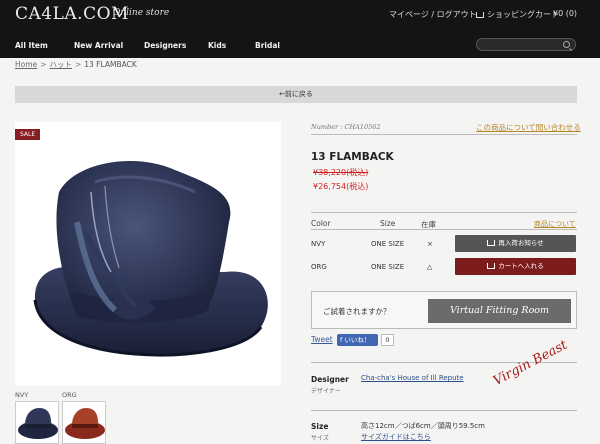 The height and width of the screenshot is (444, 600). Describe the element at coordinates (388, 267) in the screenshot. I see `variant-size-org: ONE SIZE` at that location.